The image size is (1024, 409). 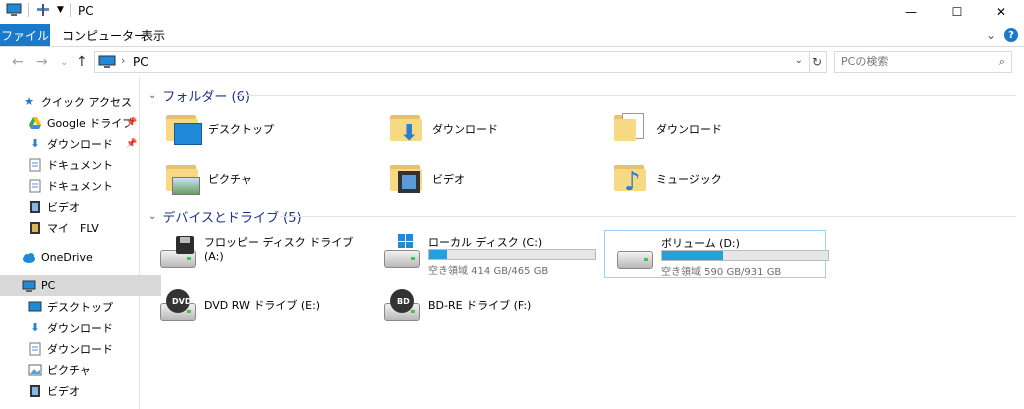 I want to click on folder-label: デスクトップ, so click(x=241, y=129).